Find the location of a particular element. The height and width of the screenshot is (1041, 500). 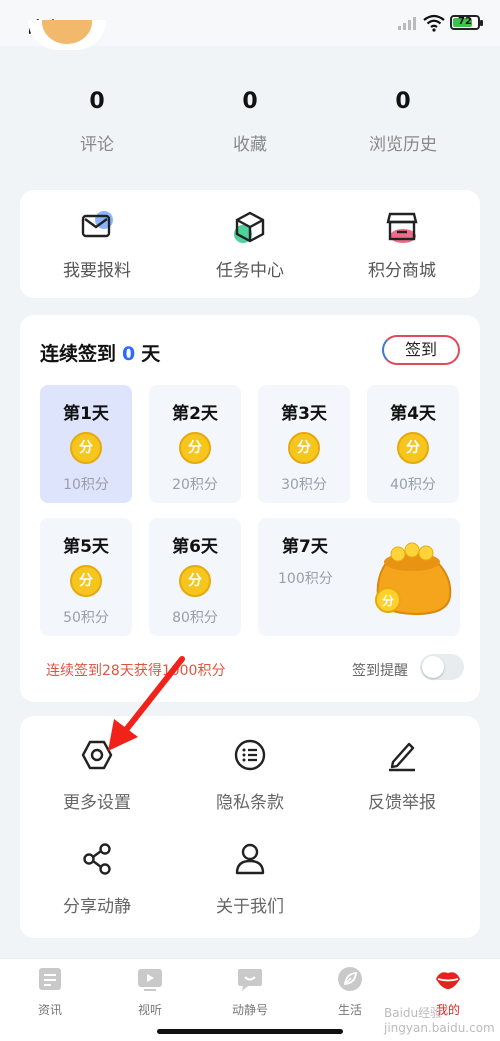

battery-level: 72 is located at coordinates (465, 21).